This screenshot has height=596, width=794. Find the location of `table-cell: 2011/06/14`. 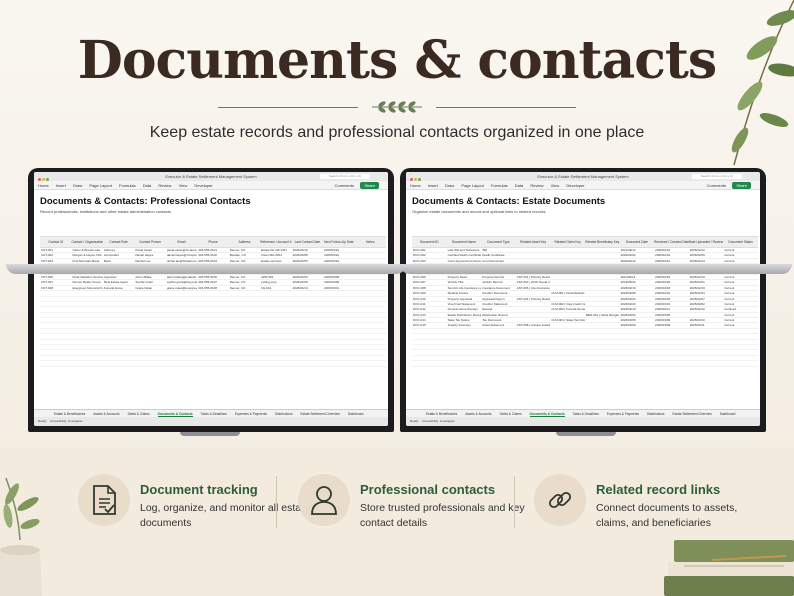

table-cell: 2011/06/14 is located at coordinates (637, 277).